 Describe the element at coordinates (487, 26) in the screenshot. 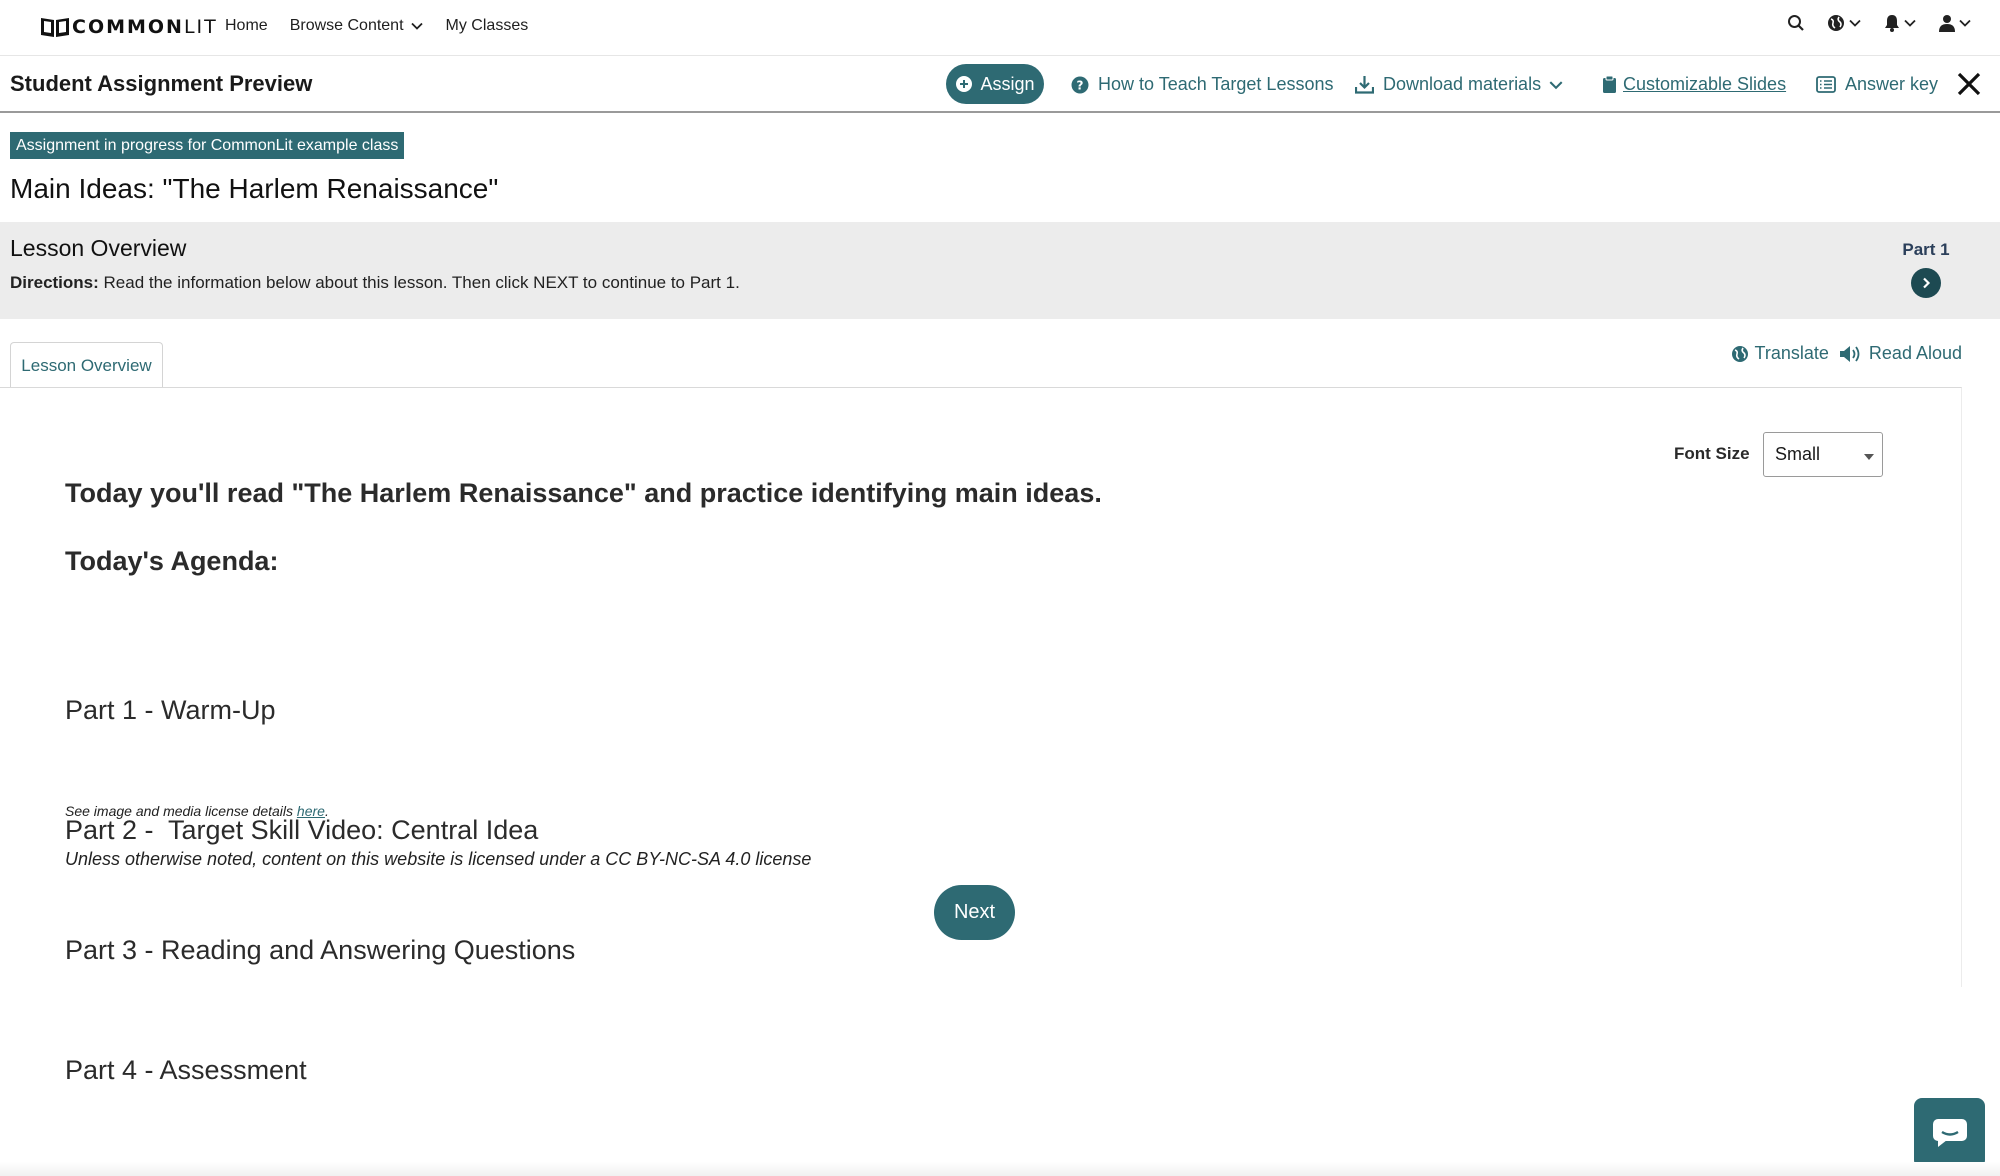

I see `nav-my-classes-link: My Classes` at that location.